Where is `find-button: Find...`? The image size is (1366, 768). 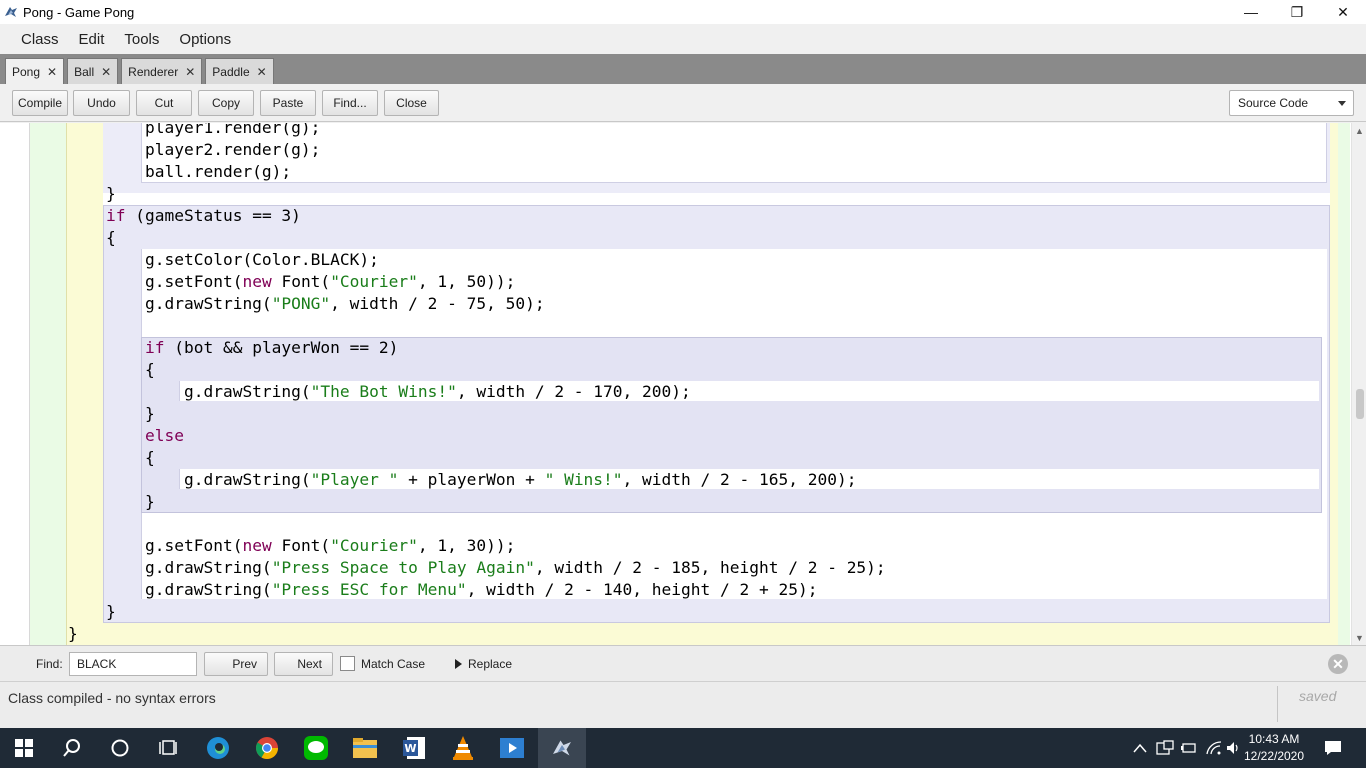 find-button: Find... is located at coordinates (350, 103).